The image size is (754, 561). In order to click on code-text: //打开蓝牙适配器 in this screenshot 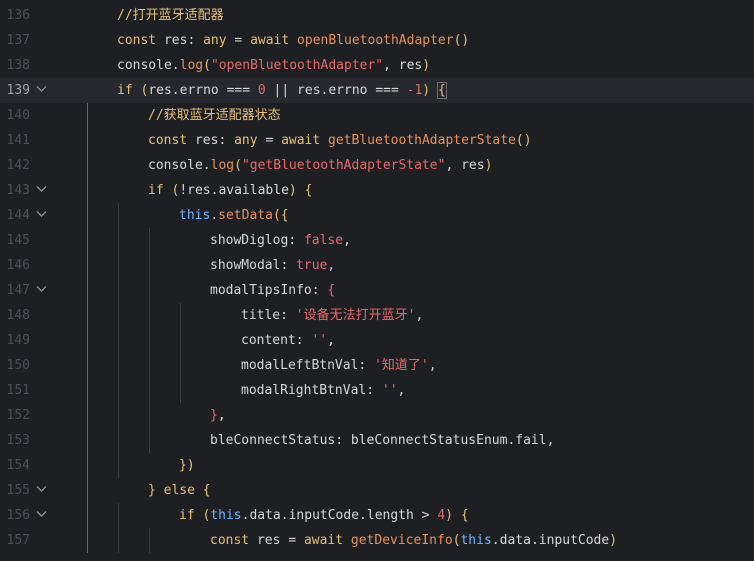, I will do `click(170, 15)`.